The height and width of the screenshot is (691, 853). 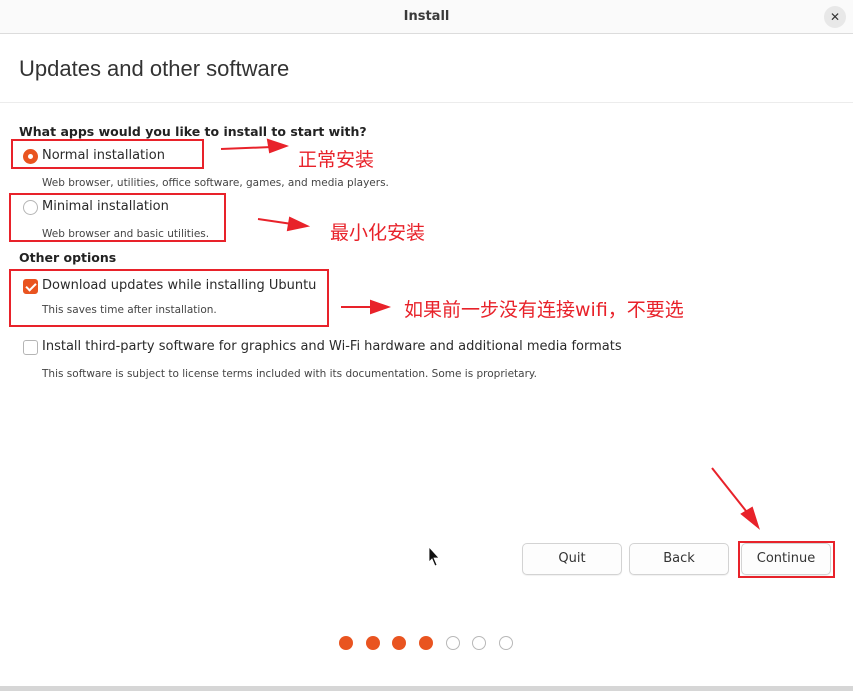 What do you see at coordinates (426, 102) in the screenshot?
I see `header-divider` at bounding box center [426, 102].